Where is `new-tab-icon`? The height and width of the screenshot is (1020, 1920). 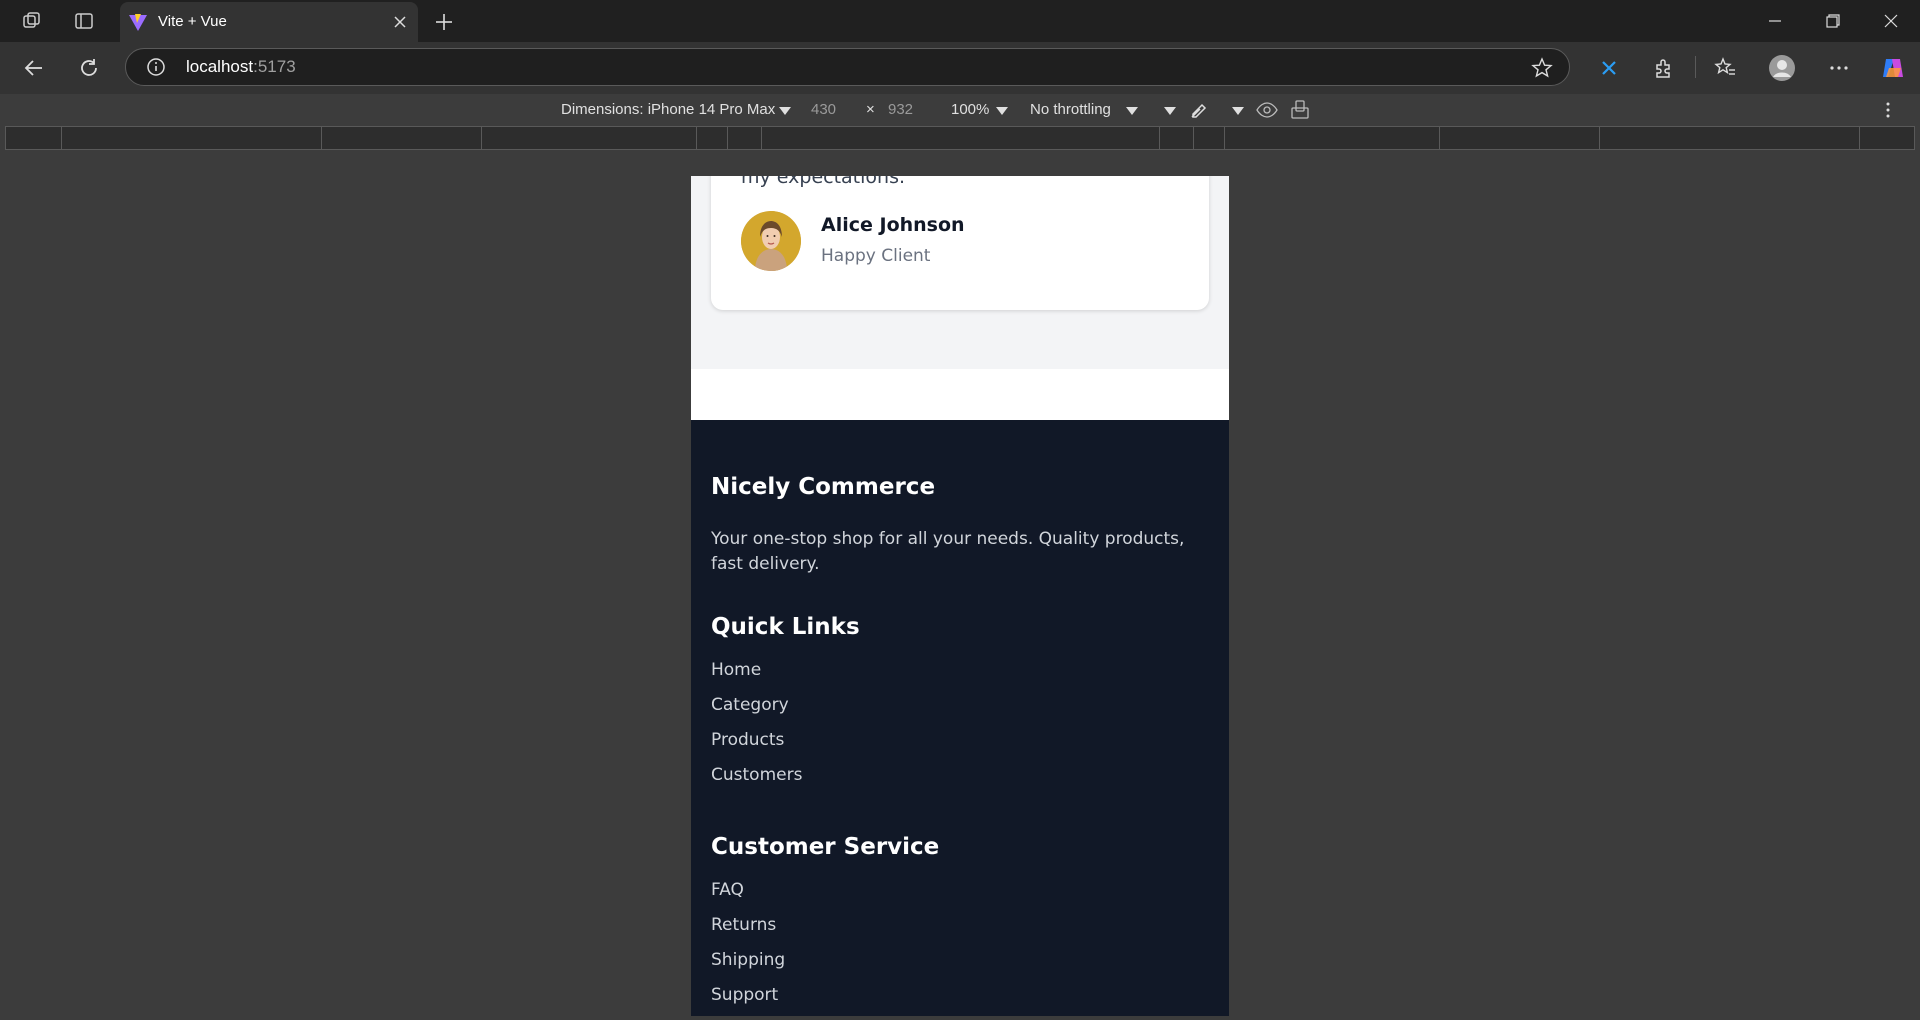 new-tab-icon is located at coordinates (444, 22).